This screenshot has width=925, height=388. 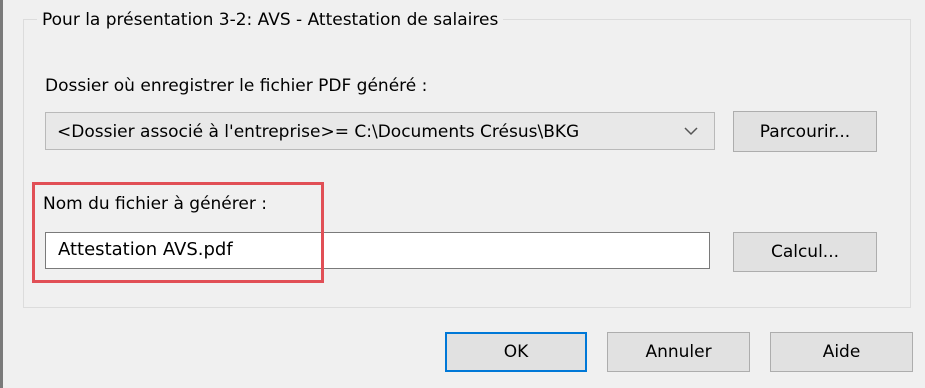 I want to click on chevron-down-icon, so click(x=691, y=131).